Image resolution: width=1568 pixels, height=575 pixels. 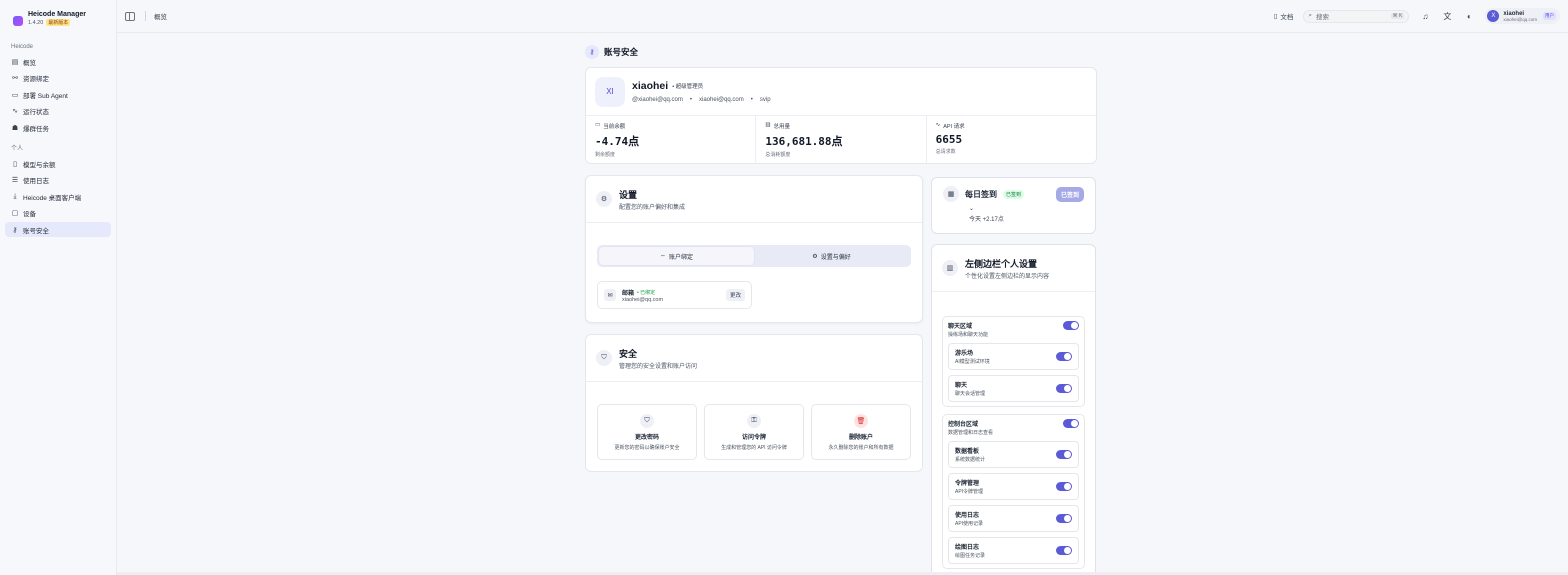 I want to click on sidebar-item-overview: ▤ 概览, so click(x=58, y=61).